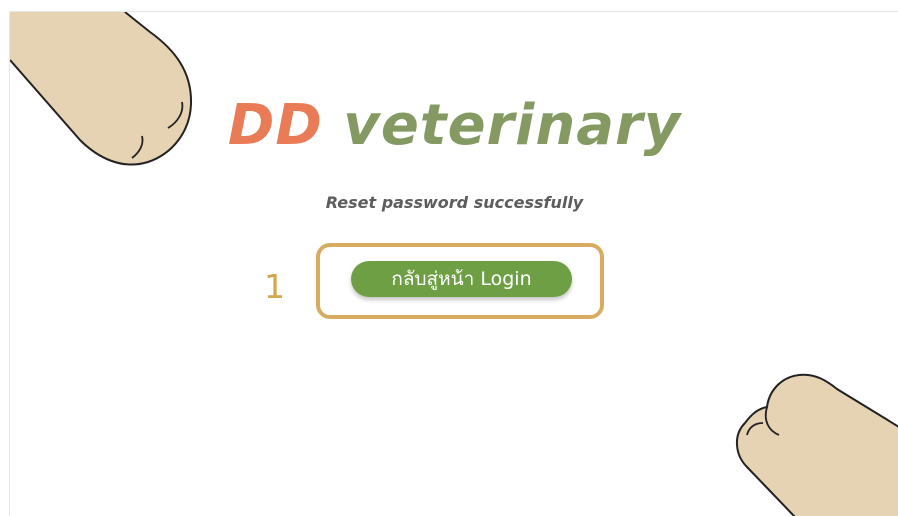 The image size is (898, 516). What do you see at coordinates (502, 125) in the screenshot?
I see `brand-name: veterinary` at bounding box center [502, 125].